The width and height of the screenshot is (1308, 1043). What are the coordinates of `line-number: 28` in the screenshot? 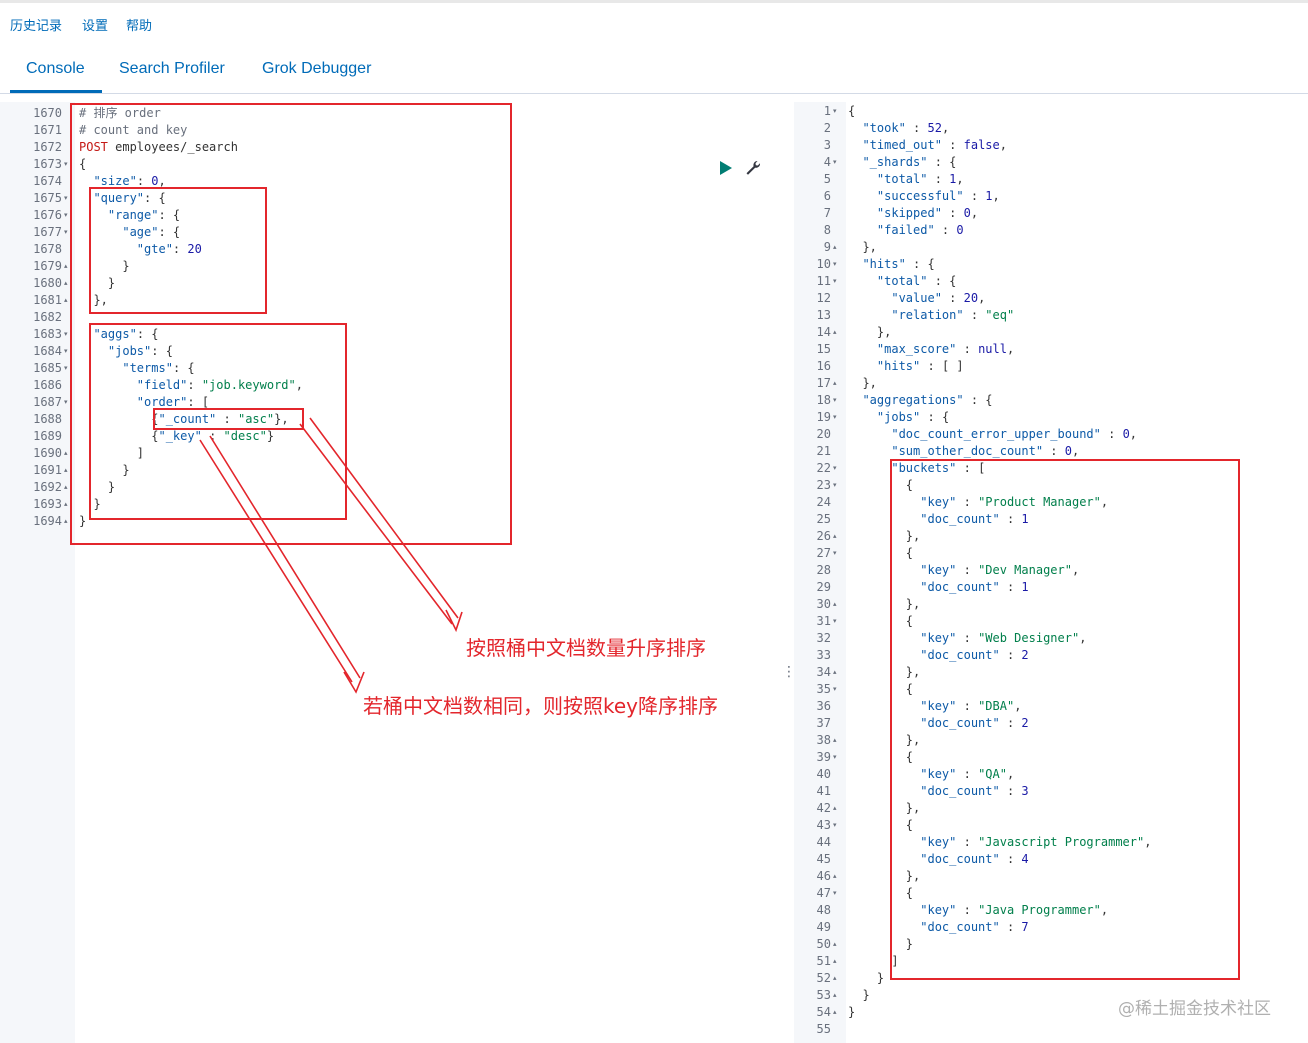 It's located at (823, 570).